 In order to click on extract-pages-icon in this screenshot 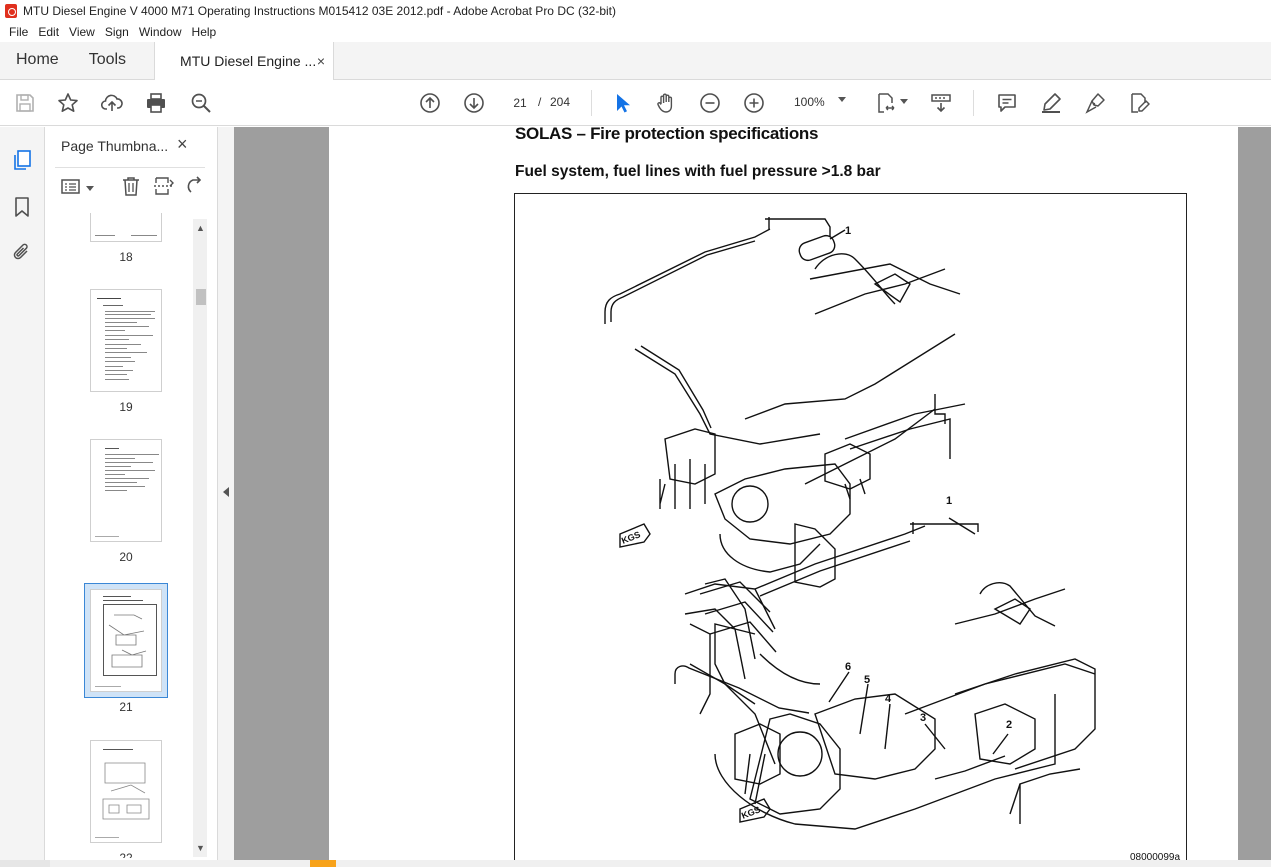, I will do `click(164, 186)`.